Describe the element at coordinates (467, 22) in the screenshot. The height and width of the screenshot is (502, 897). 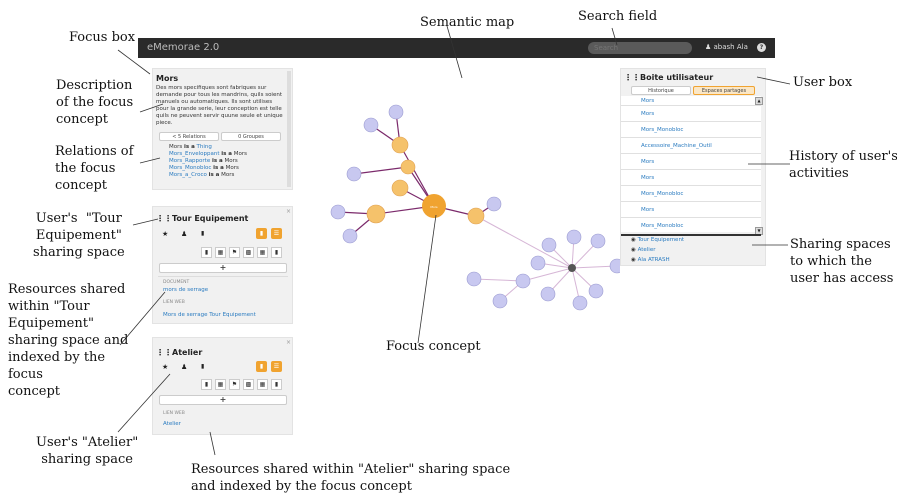
I see `annotation-semantic-map: Semantic map` at that location.